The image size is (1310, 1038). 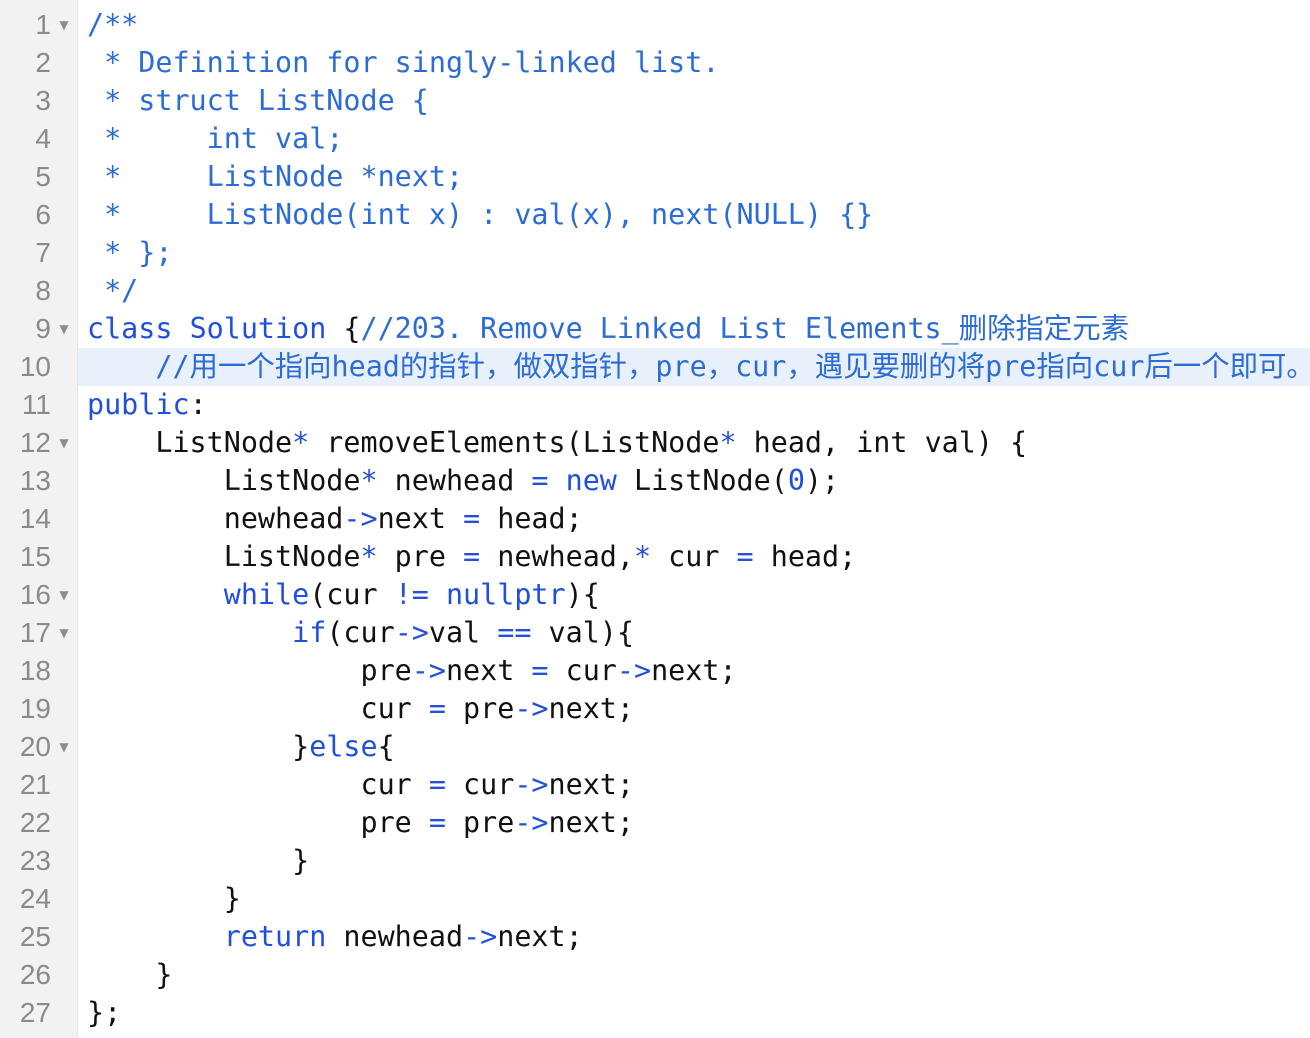 I want to click on code-text: * ListNode *next;, so click(x=694, y=177).